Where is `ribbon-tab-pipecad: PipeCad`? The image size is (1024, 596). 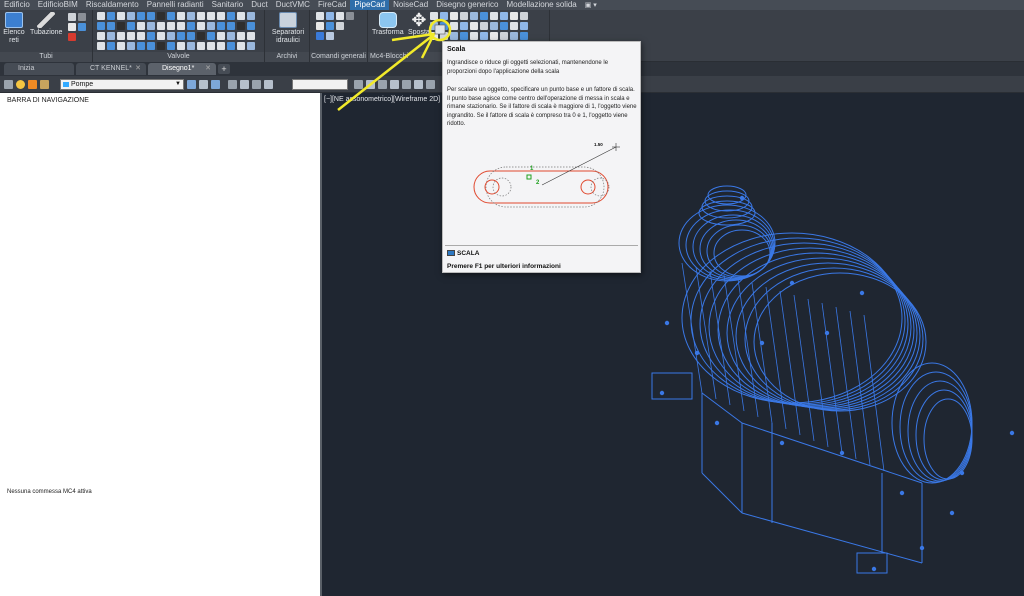 ribbon-tab-pipecad: PipeCad is located at coordinates (370, 5).